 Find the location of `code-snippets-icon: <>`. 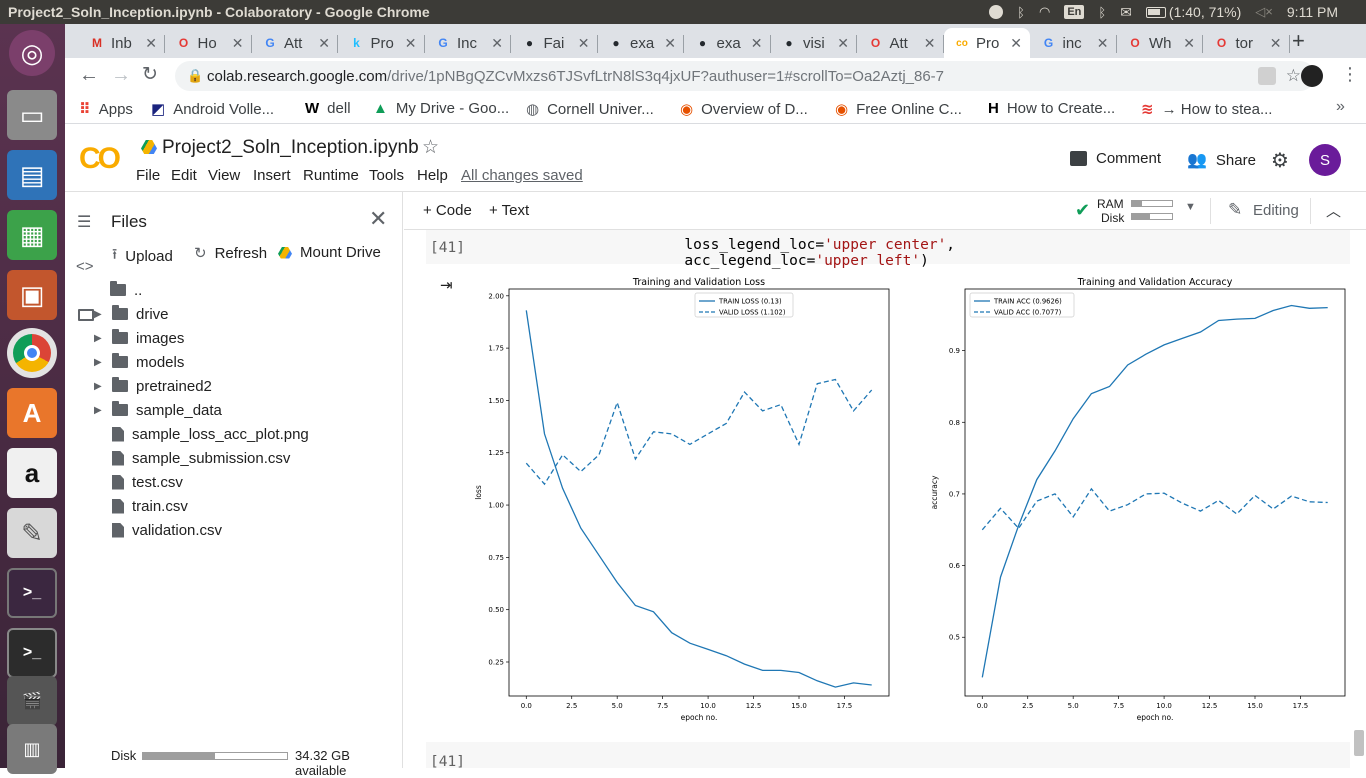

code-snippets-icon: <> is located at coordinates (85, 266).